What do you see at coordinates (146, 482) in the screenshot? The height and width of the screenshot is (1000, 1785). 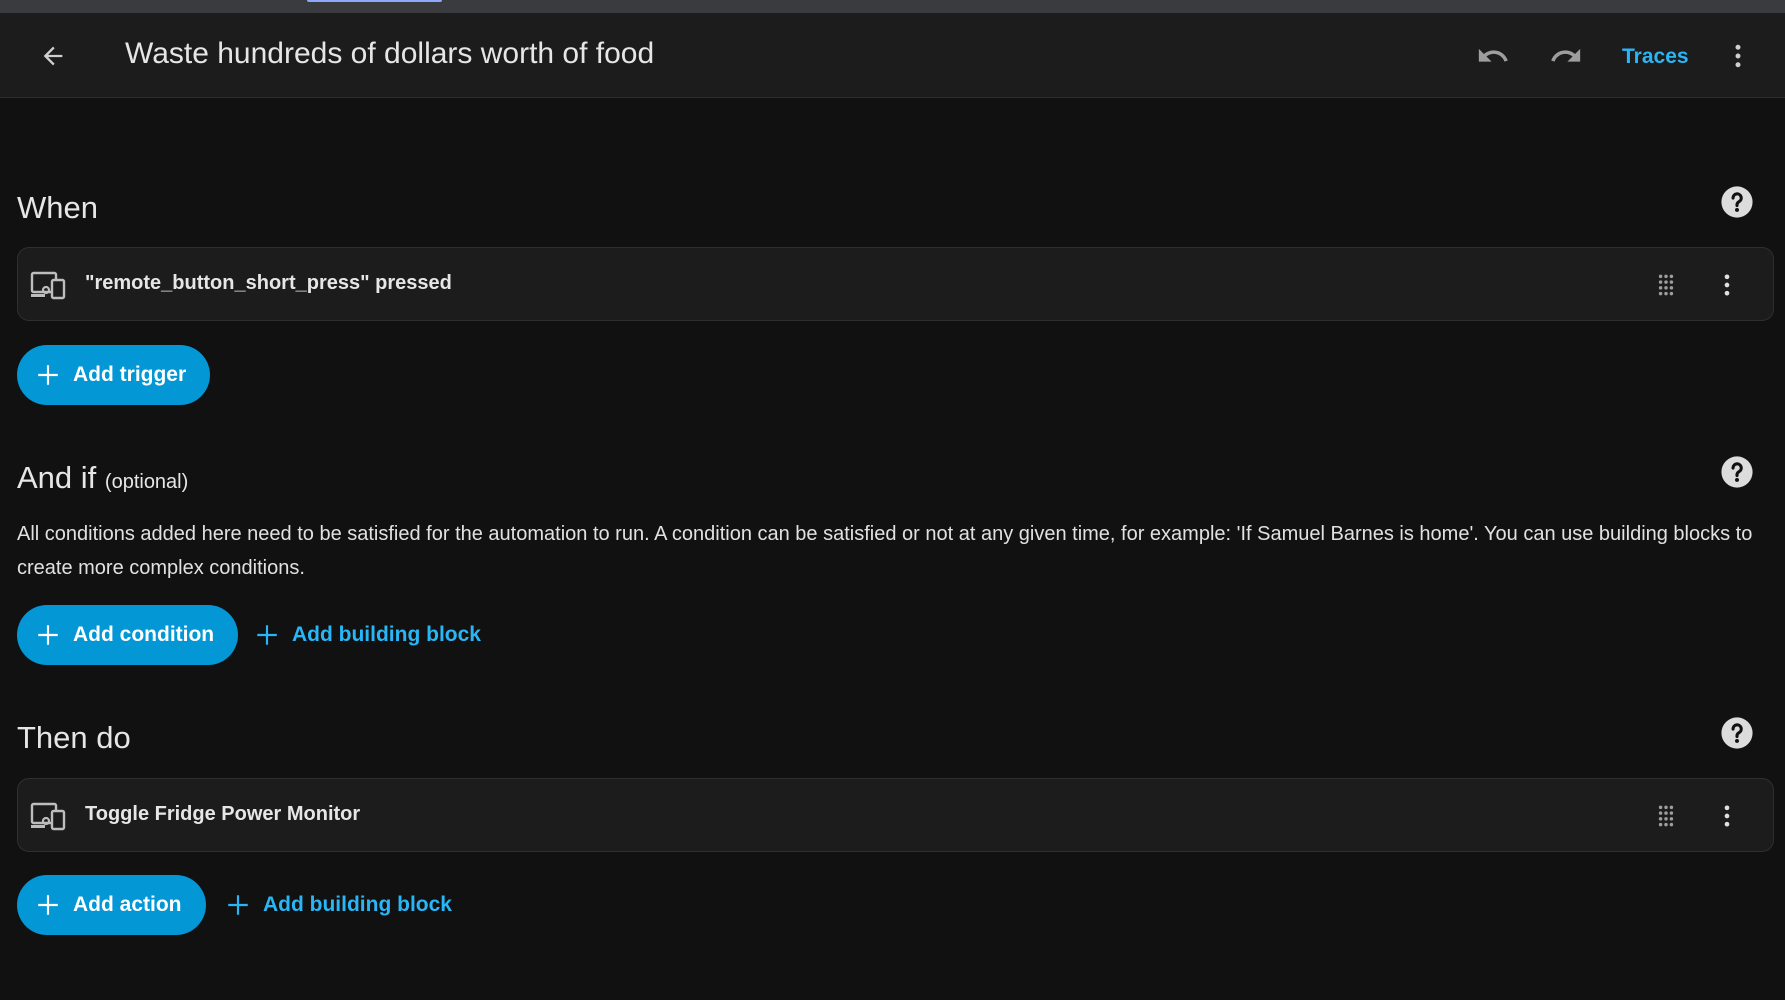 I see `optional-label: (optional)` at bounding box center [146, 482].